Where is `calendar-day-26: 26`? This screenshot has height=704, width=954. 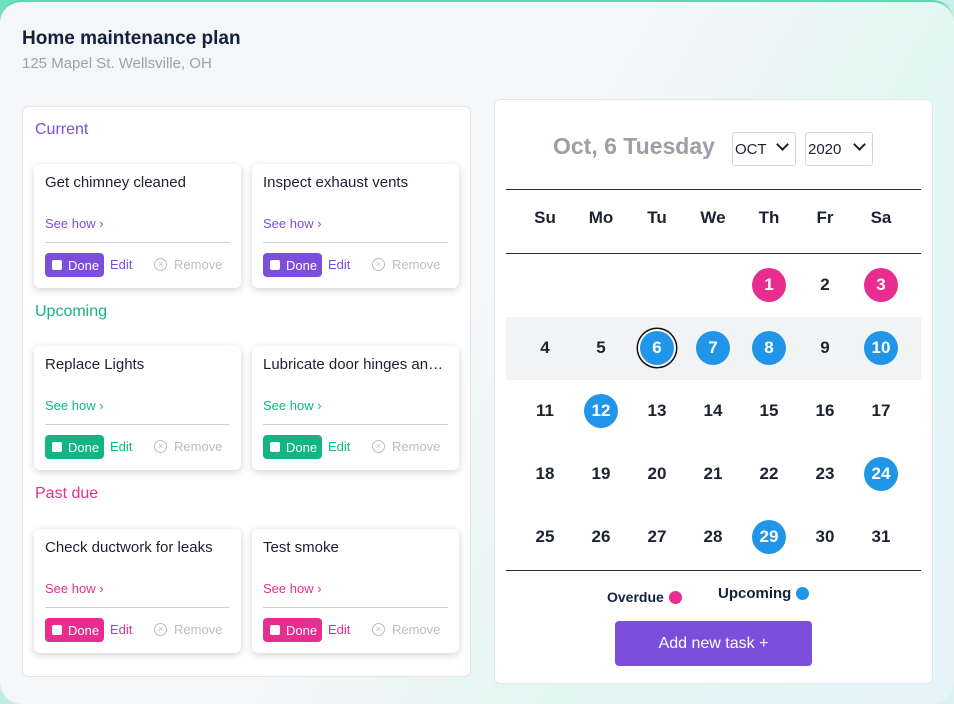 calendar-day-26: 26 is located at coordinates (601, 537).